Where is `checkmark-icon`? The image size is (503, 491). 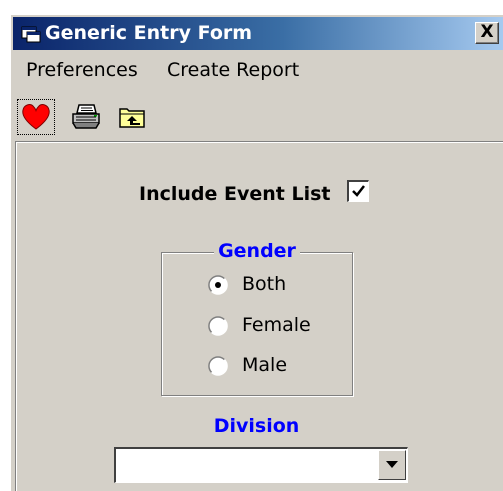 checkmark-icon is located at coordinates (358, 191).